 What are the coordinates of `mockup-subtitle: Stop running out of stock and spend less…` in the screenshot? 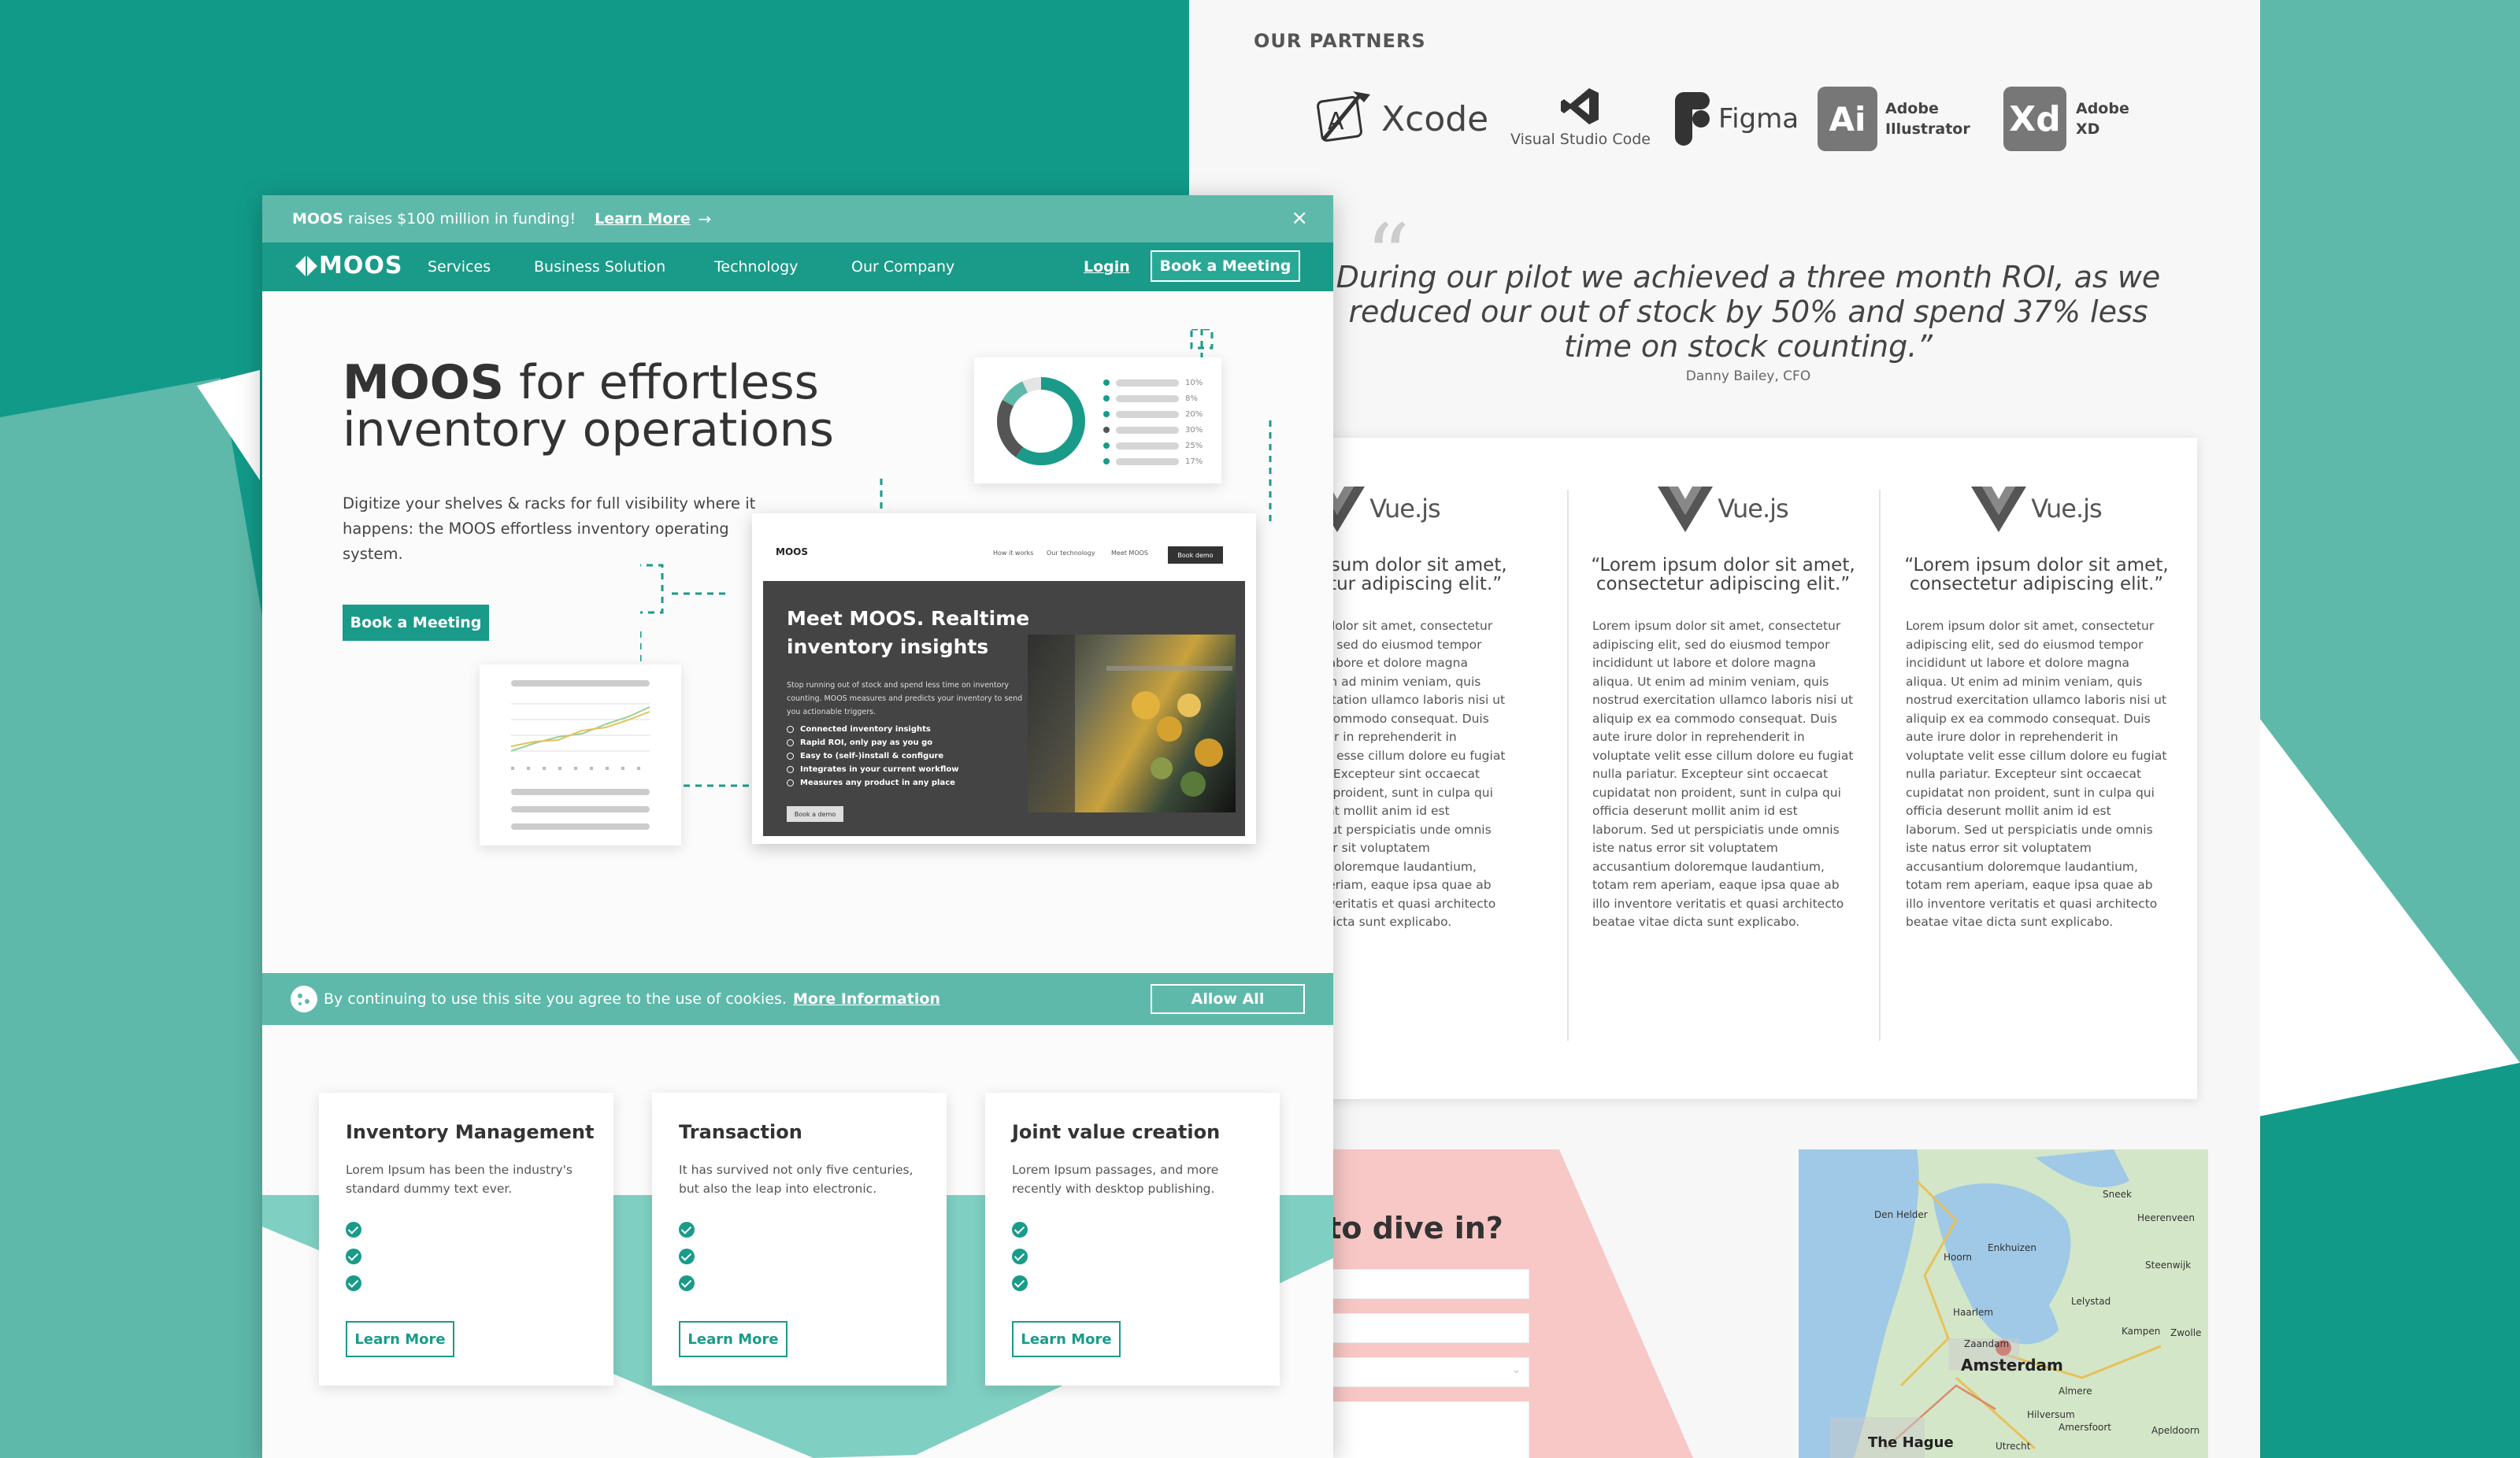 It's located at (905, 698).